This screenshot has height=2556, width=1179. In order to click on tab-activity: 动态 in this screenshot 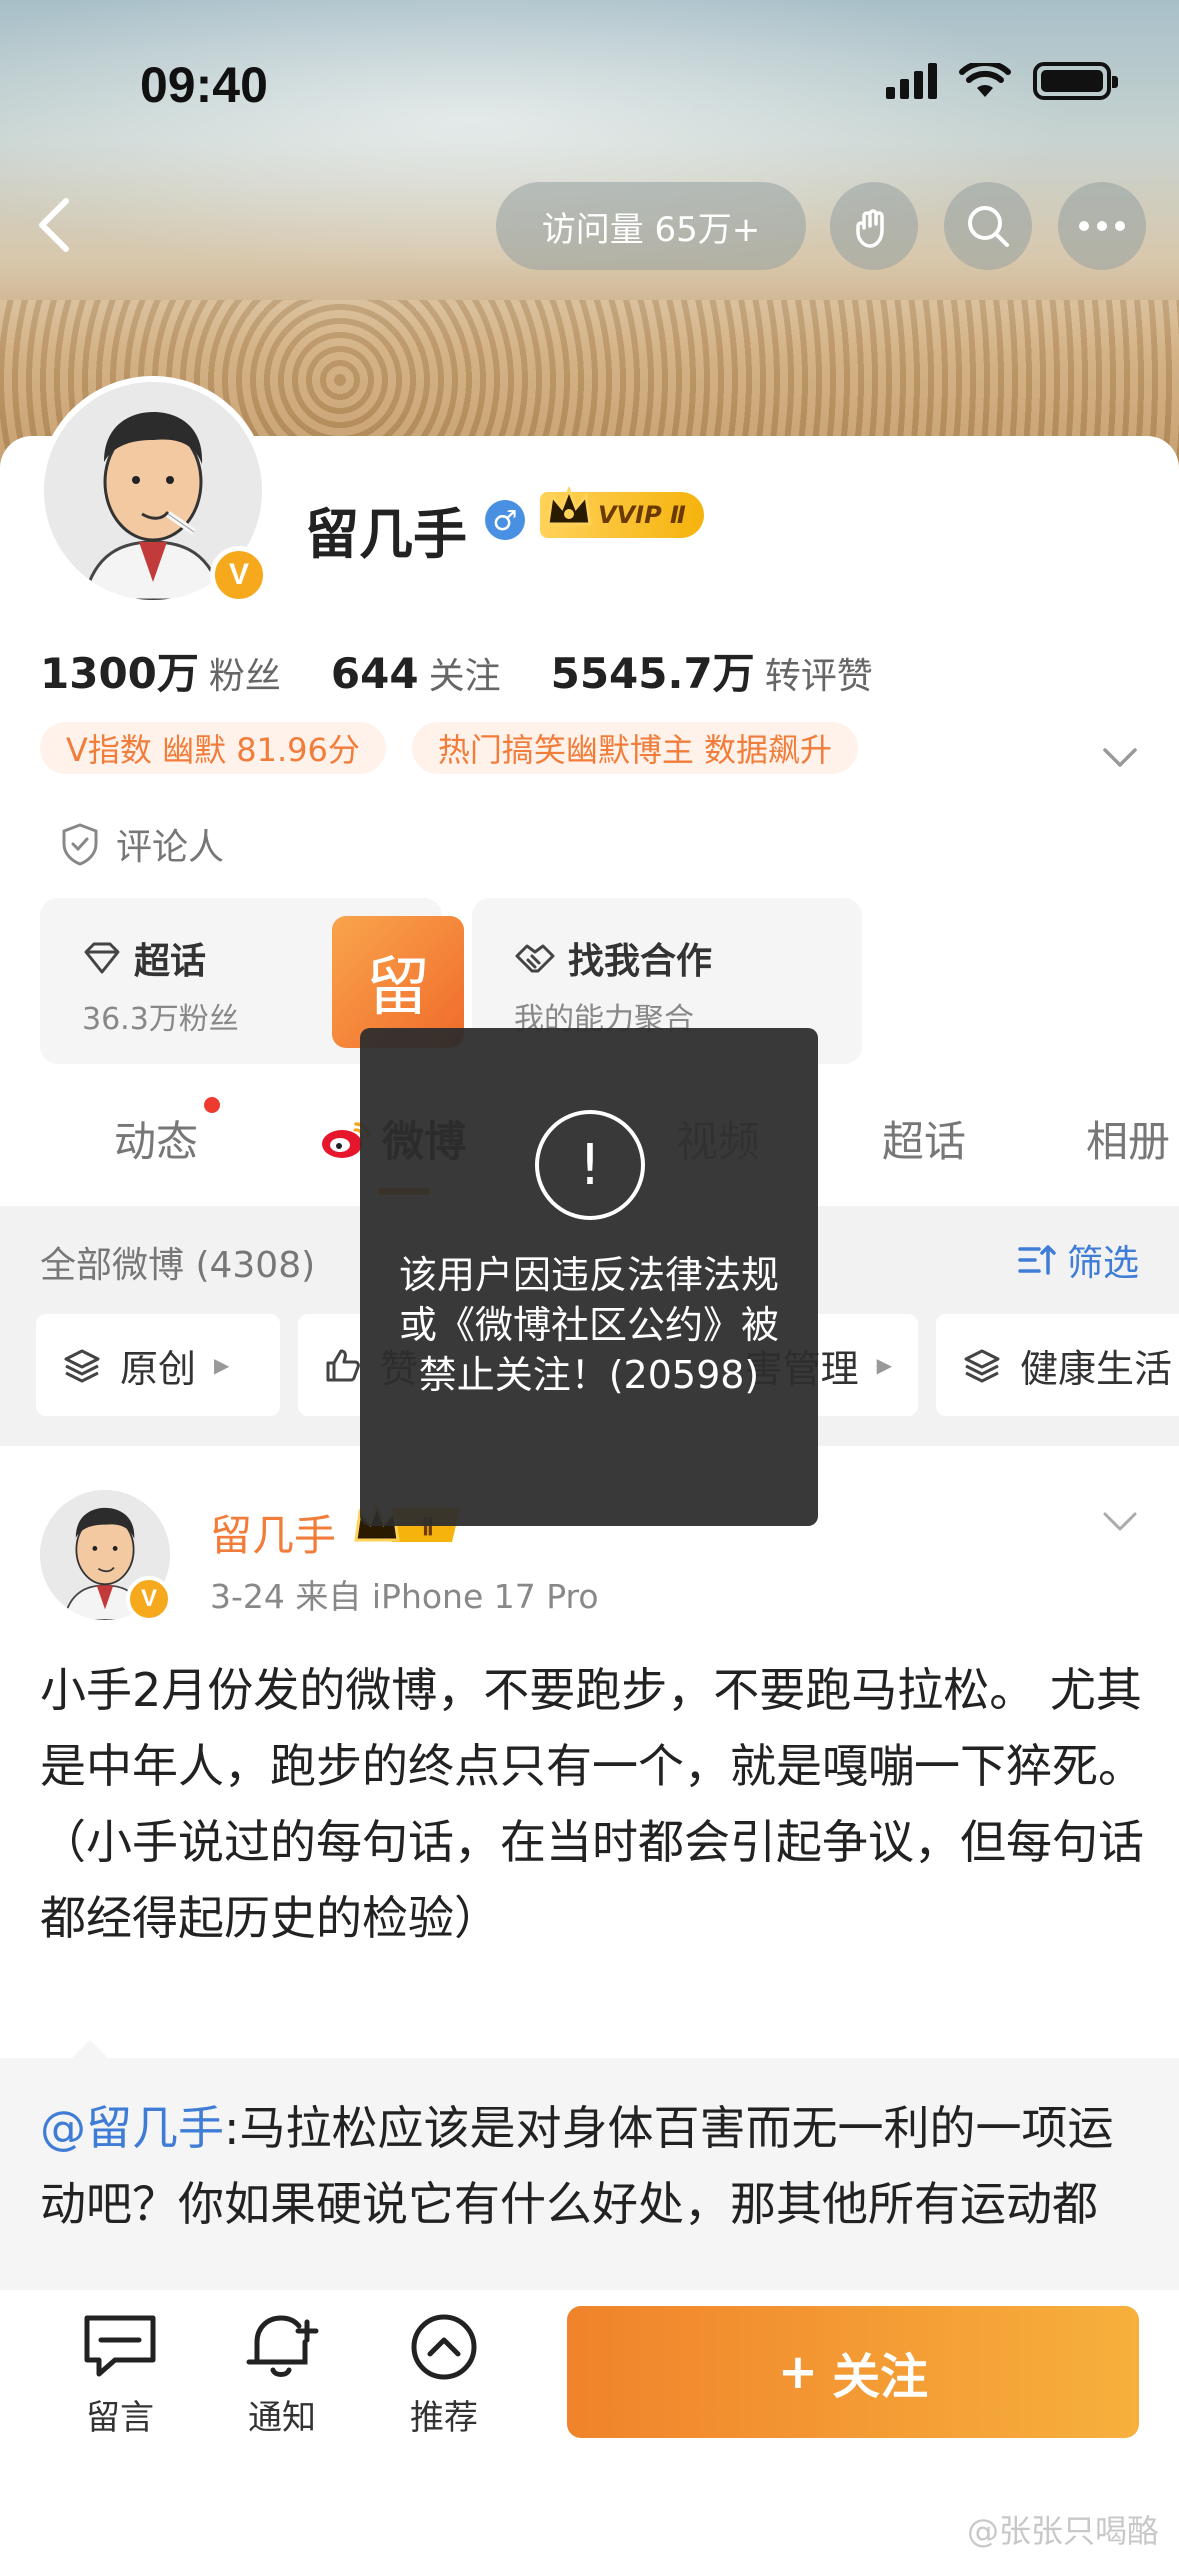, I will do `click(156, 1138)`.